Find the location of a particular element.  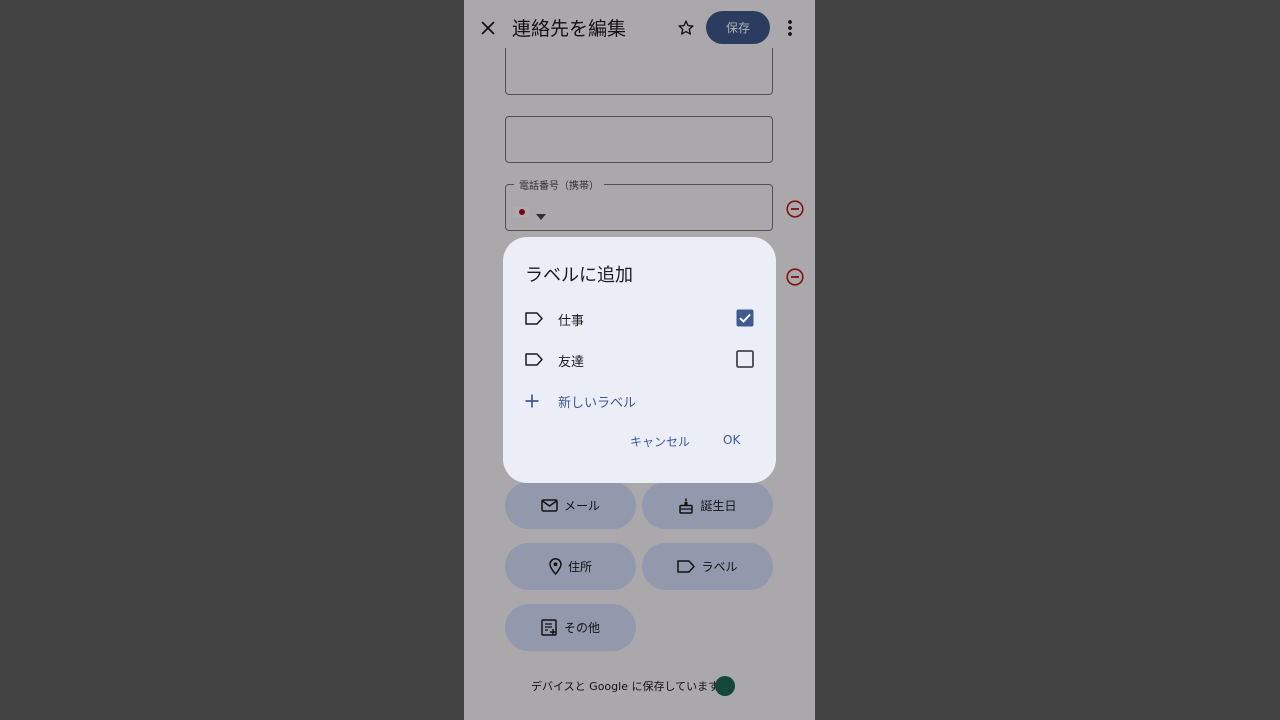

cancel-button: キャンセル is located at coordinates (660, 441).